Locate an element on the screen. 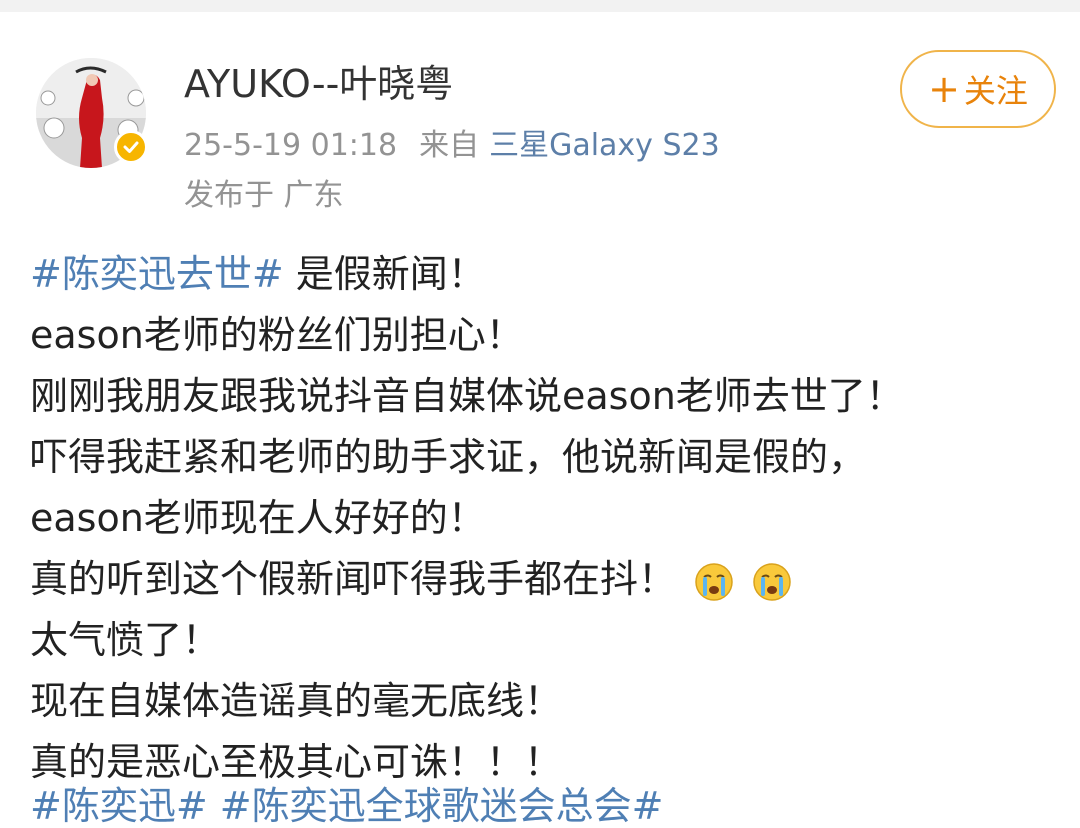 The height and width of the screenshot is (828, 1080). post-line: eason老师现在人好好的！ is located at coordinates (258, 518).